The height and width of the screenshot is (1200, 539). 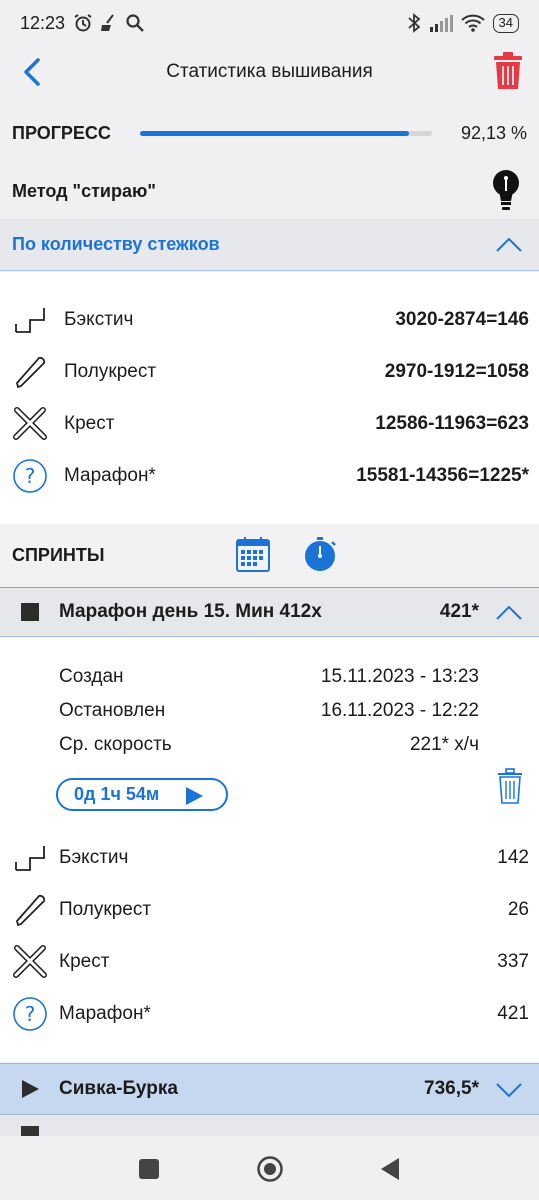 What do you see at coordinates (269, 745) in the screenshot?
I see `sprint-speed-row: Ср. скорость 221* х/ч` at bounding box center [269, 745].